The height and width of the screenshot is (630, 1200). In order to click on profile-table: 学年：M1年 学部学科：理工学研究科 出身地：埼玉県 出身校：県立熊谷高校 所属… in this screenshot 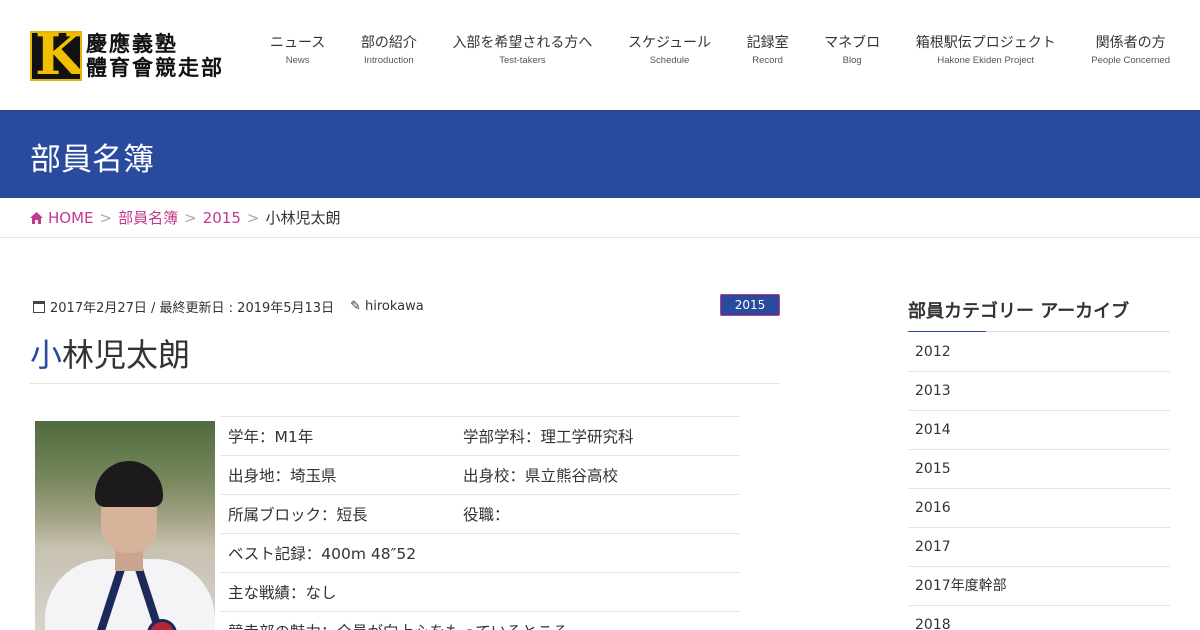, I will do `click(480, 523)`.